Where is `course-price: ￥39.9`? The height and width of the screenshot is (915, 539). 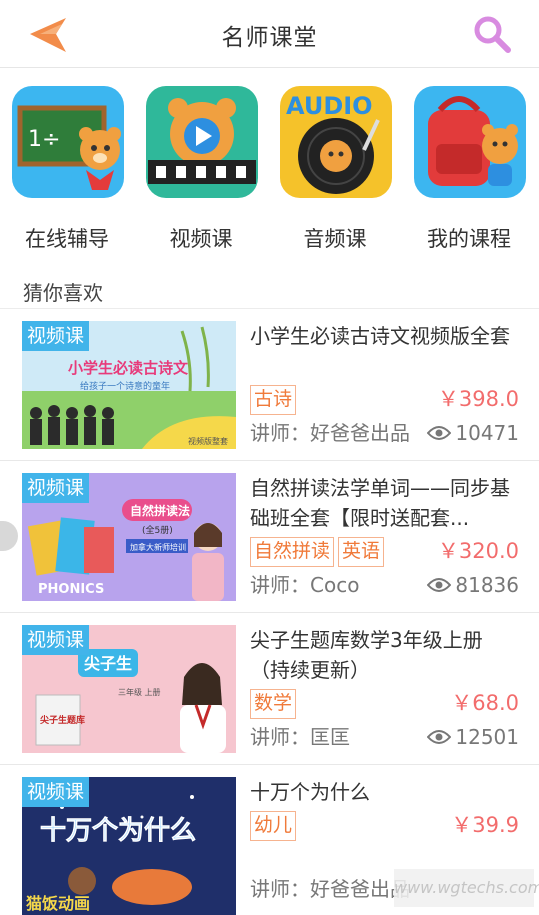 course-price: ￥39.9 is located at coordinates (485, 825).